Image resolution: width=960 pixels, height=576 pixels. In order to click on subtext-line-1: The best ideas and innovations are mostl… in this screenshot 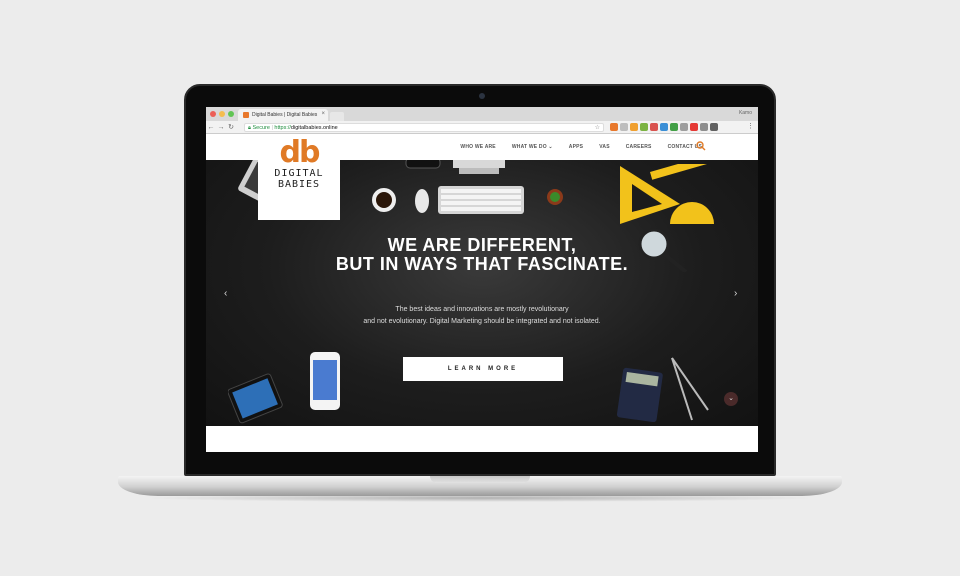, I will do `click(482, 309)`.